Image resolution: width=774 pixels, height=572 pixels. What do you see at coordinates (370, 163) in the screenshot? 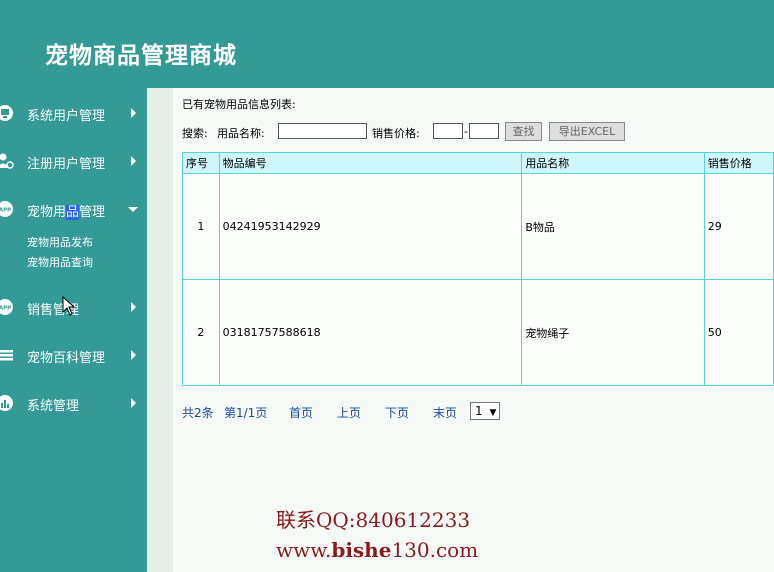
I see `column-header: 物品编号` at bounding box center [370, 163].